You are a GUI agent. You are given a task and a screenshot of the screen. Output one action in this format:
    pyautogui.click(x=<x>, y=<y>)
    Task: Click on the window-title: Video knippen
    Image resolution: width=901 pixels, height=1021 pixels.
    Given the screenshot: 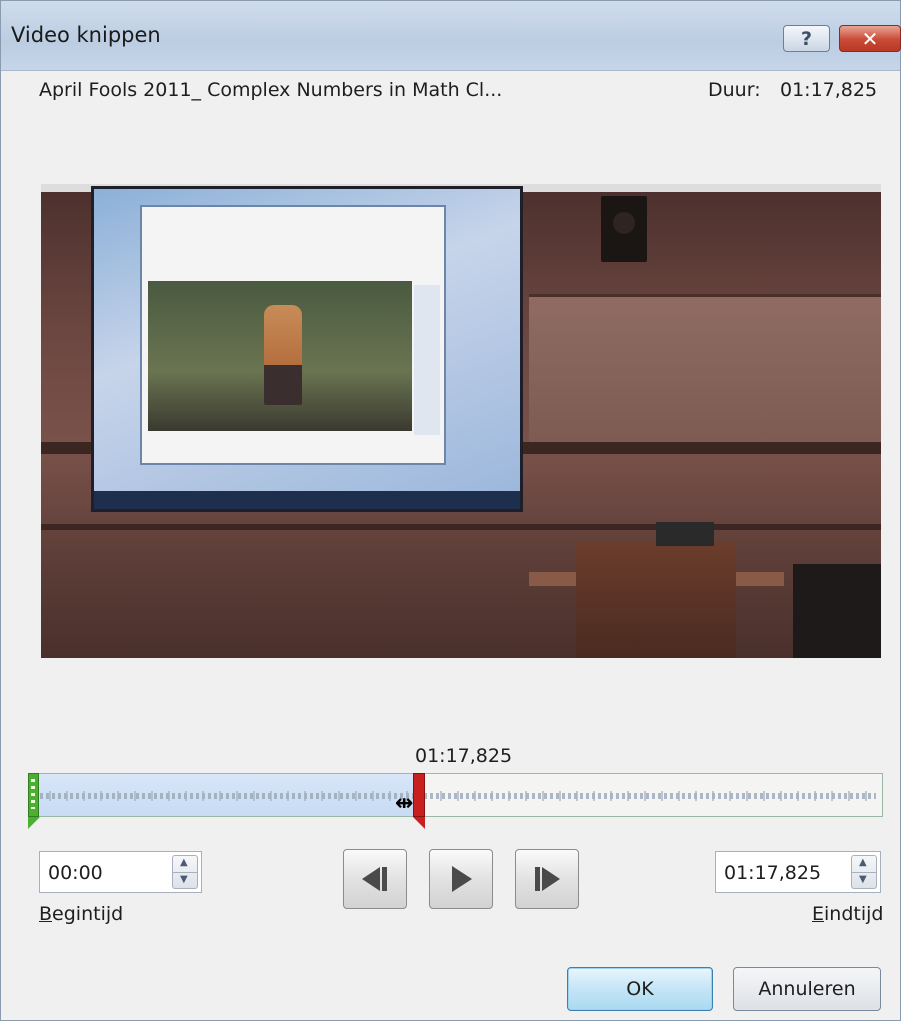 What is the action you would take?
    pyautogui.click(x=86, y=35)
    